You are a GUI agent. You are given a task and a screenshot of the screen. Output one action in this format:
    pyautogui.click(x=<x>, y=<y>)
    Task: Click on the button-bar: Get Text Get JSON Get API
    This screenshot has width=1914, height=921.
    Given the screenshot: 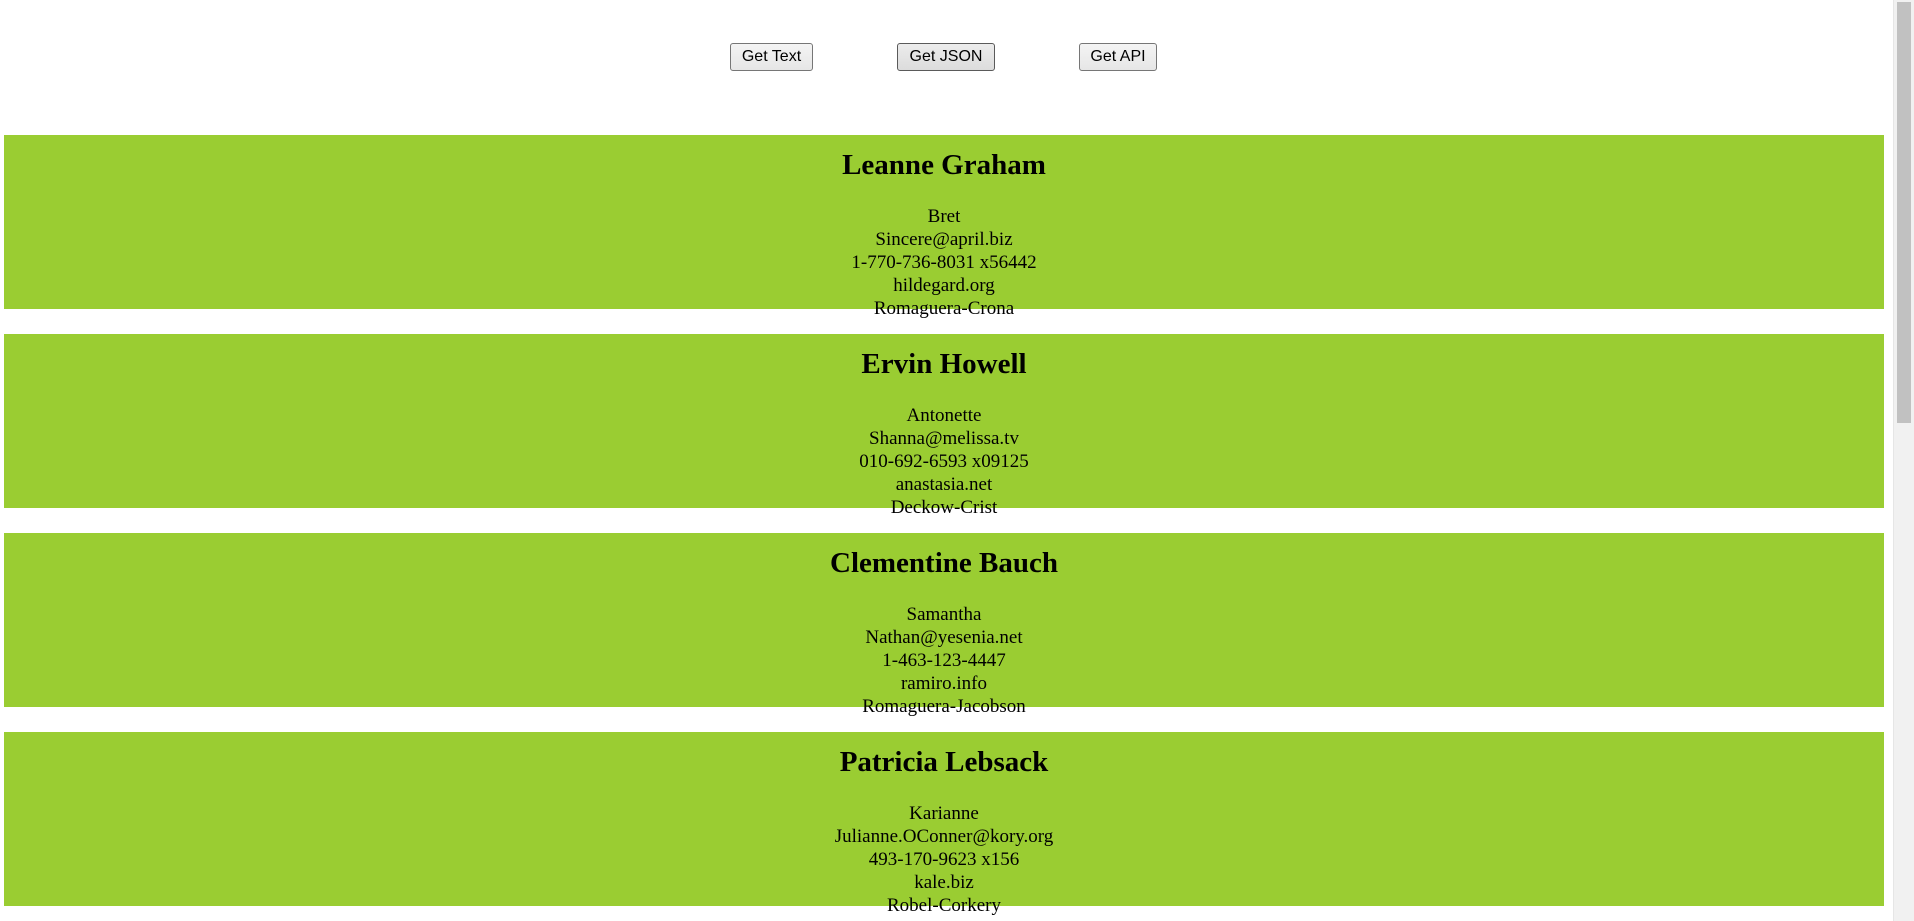 What is the action you would take?
    pyautogui.click(x=946, y=57)
    